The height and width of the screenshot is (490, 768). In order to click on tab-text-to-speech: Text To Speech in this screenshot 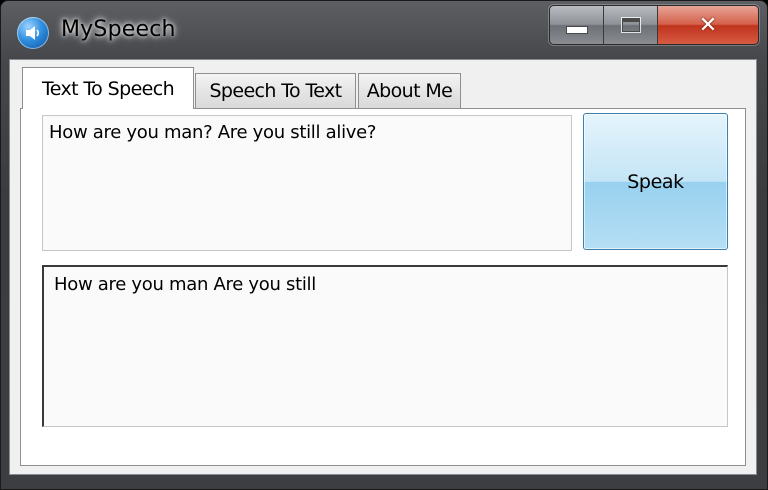, I will do `click(108, 88)`.